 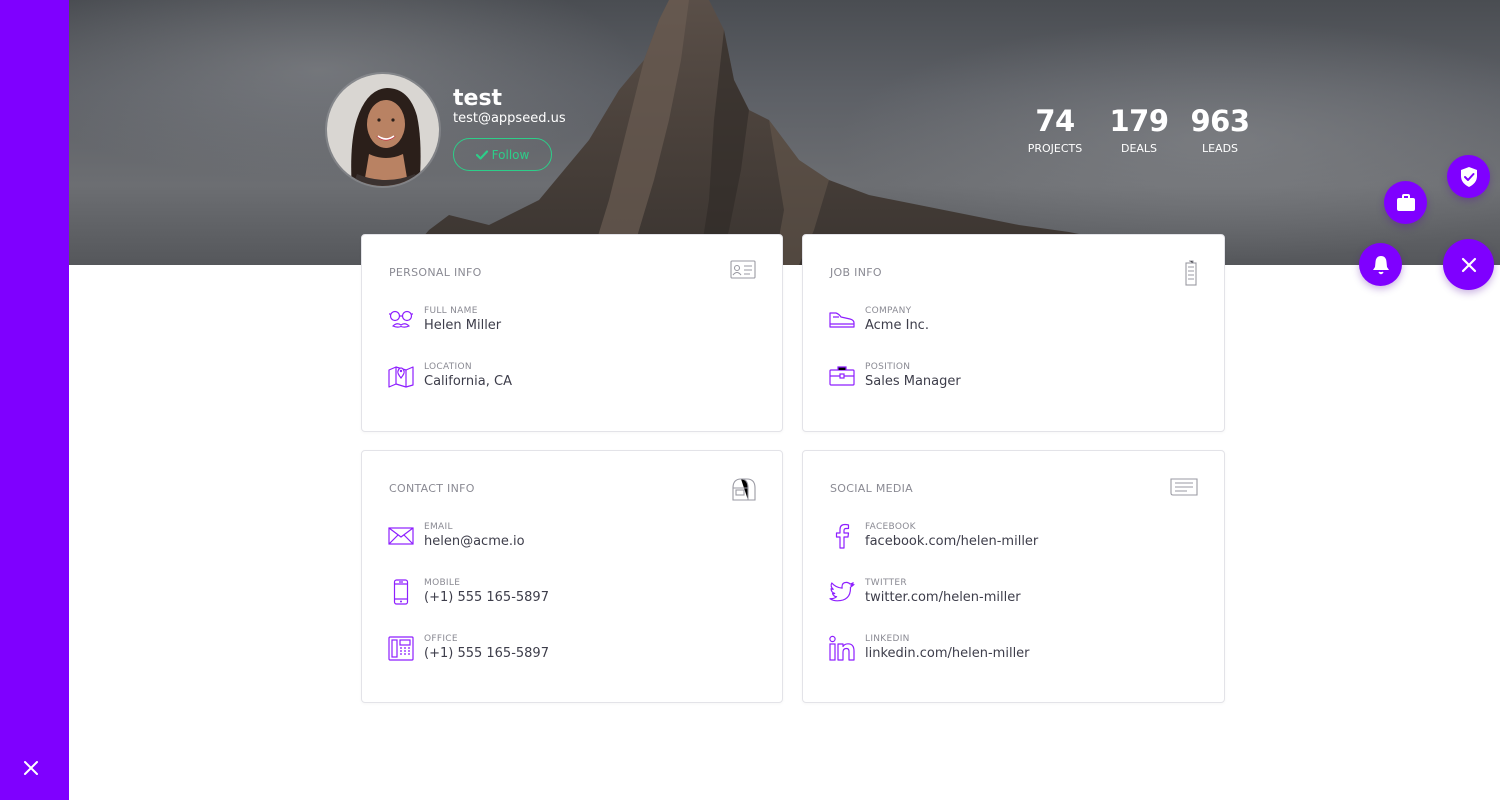 What do you see at coordinates (509, 118) in the screenshot?
I see `profile-email: test@appseed.us` at bounding box center [509, 118].